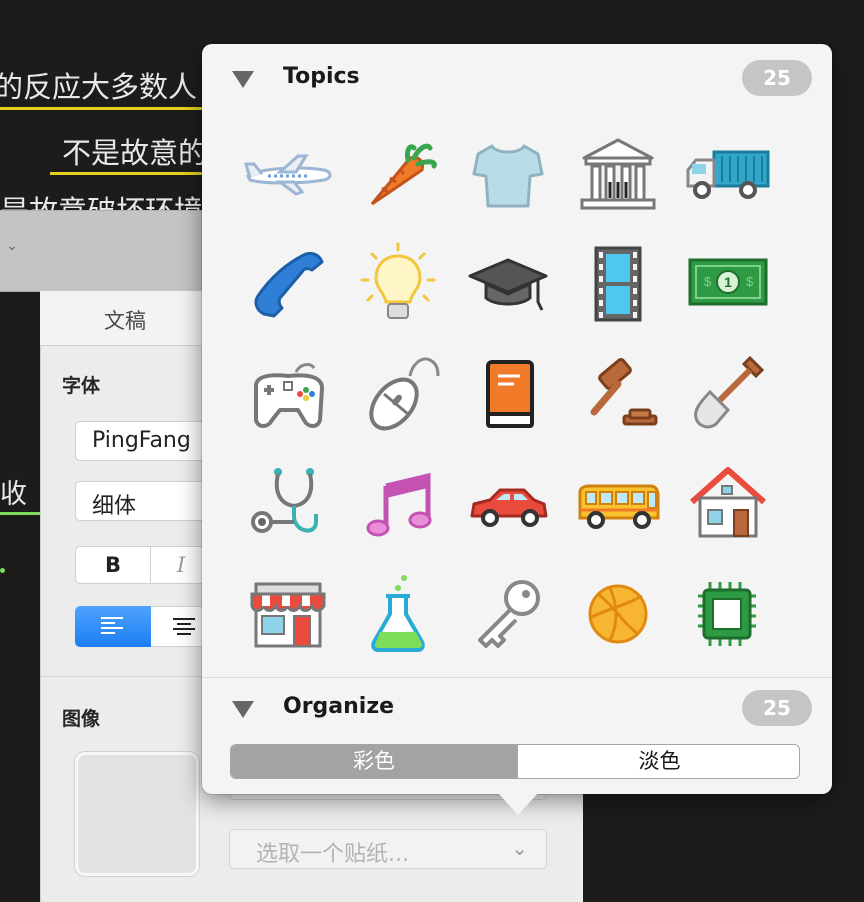 The image size is (864, 902). Describe the element at coordinates (398, 284) in the screenshot. I see `lightbulb-icon` at that location.